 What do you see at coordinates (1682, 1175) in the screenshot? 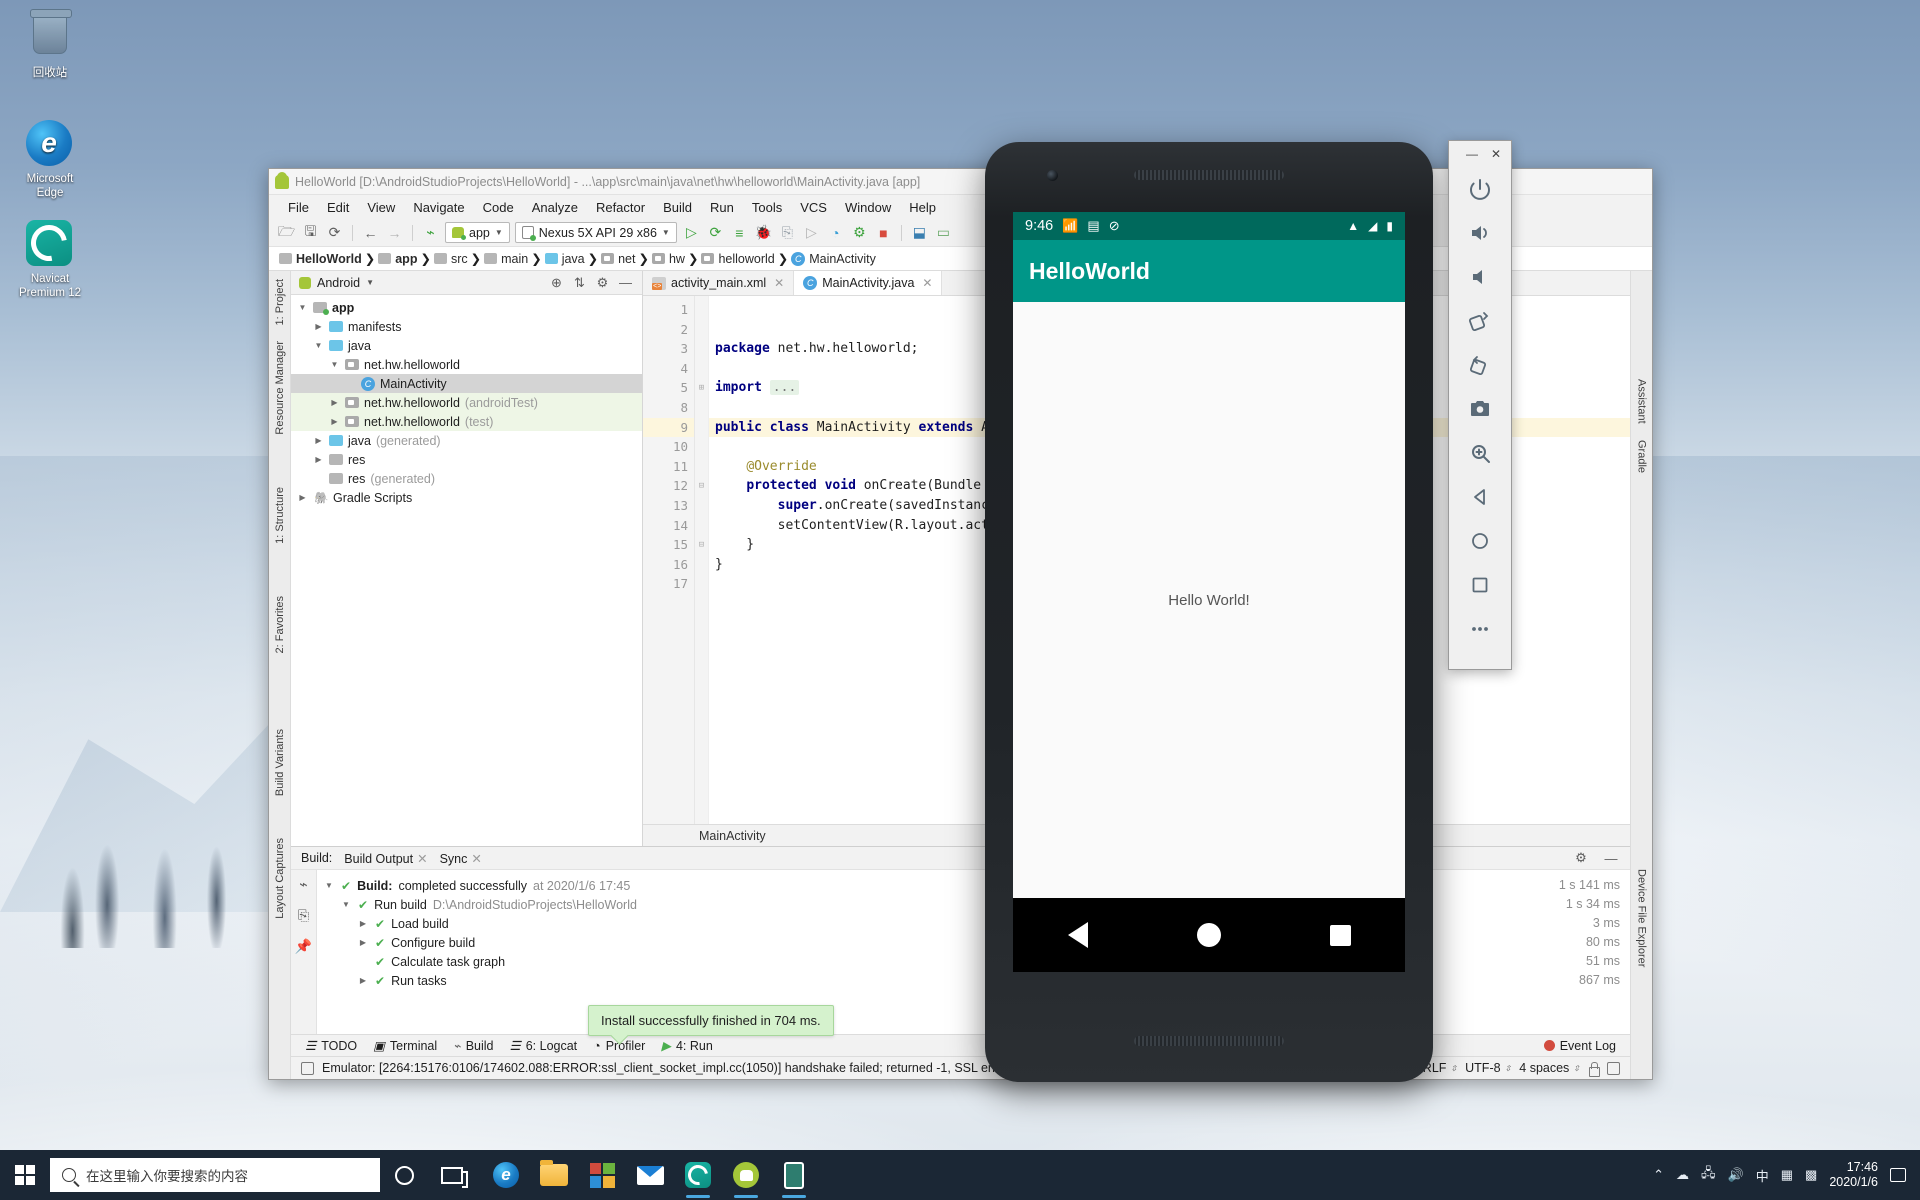
I see `onedrive-icon: ☁` at bounding box center [1682, 1175].